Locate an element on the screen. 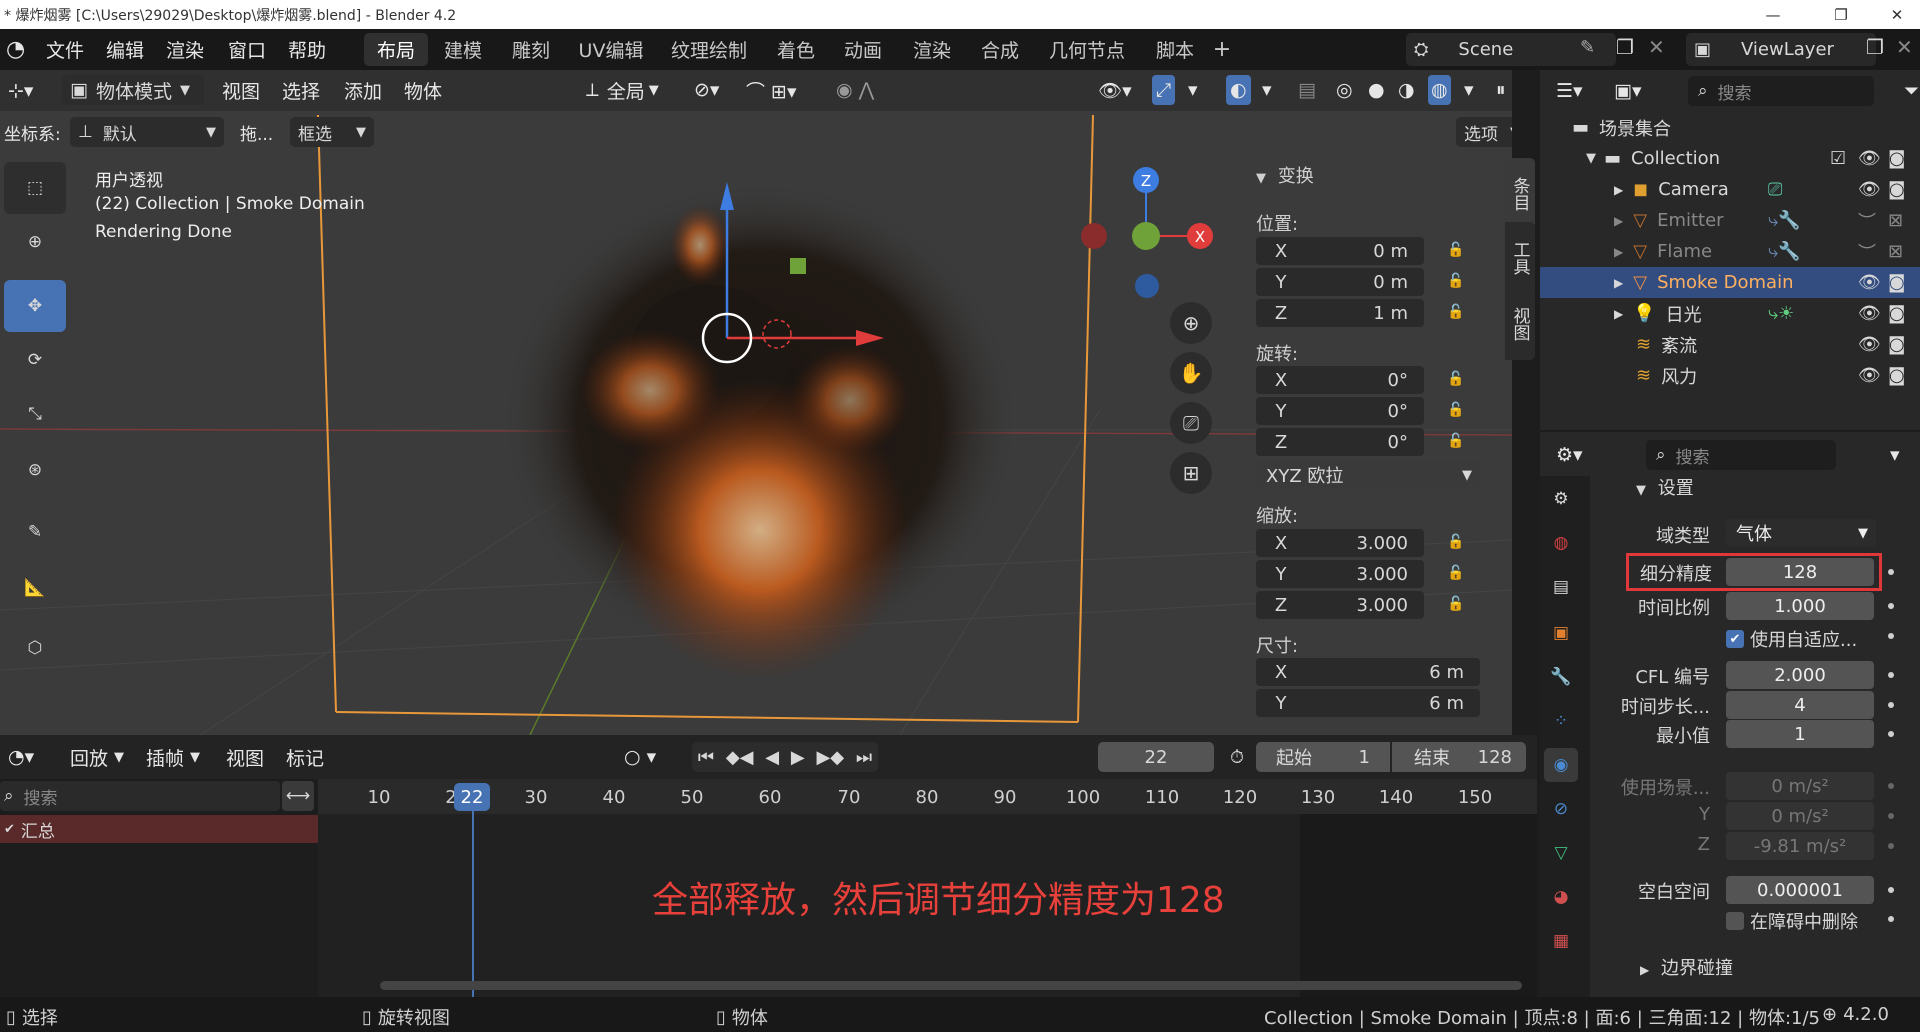  start-frame-field: 起始 1 is located at coordinates (1323, 757).